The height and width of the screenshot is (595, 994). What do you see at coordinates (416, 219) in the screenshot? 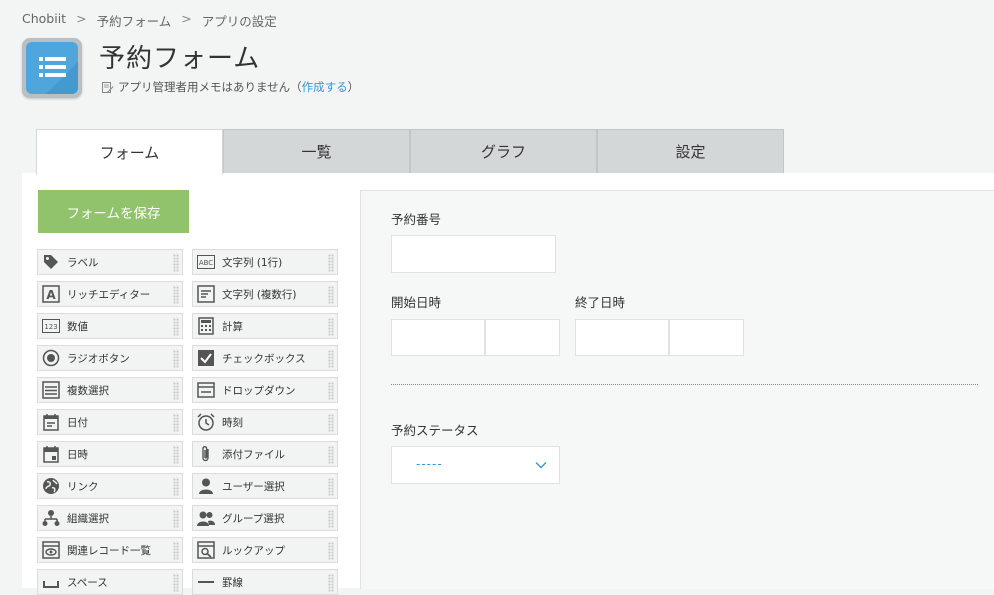
I see `field-label-reservation-number: 予約番号` at bounding box center [416, 219].